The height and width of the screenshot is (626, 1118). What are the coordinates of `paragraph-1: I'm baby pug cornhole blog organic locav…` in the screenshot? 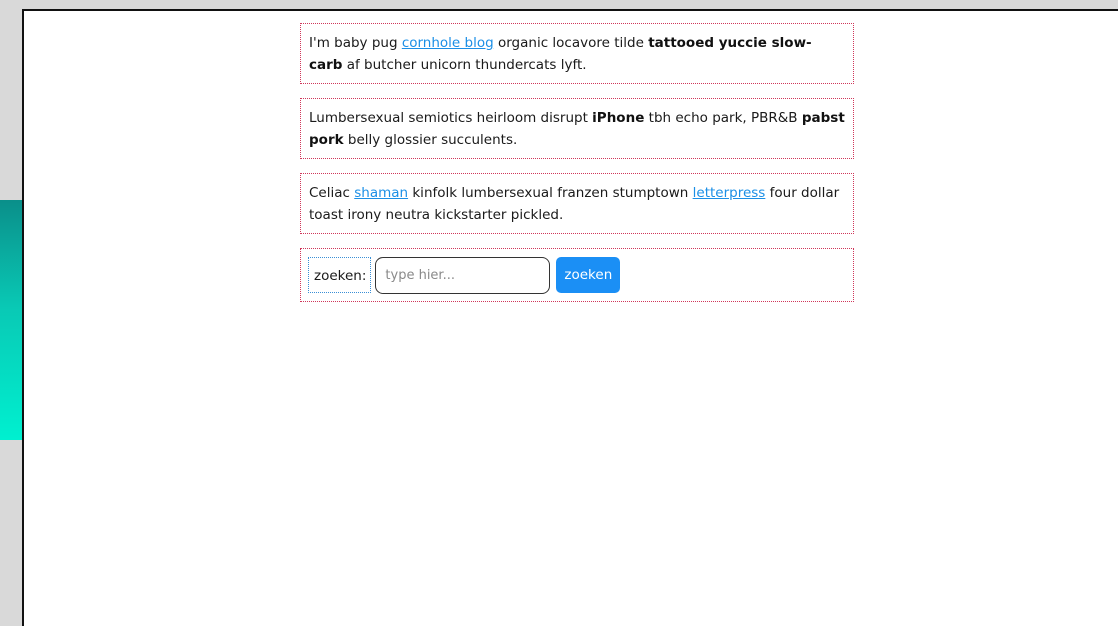 It's located at (577, 53).